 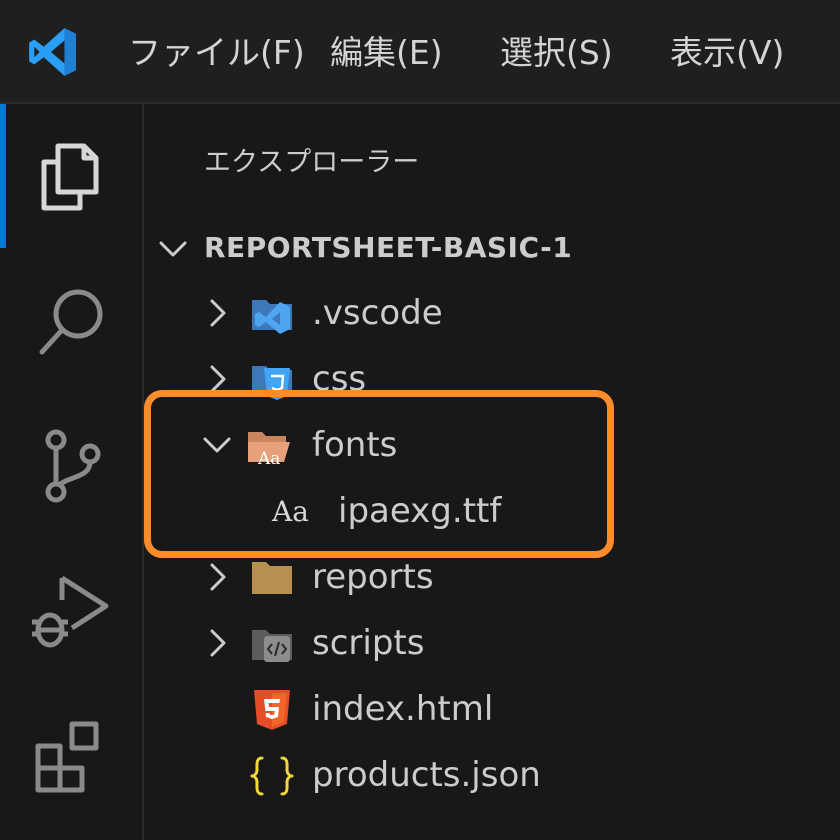 I want to click on tree-item-reports: reports, so click(x=492, y=577).